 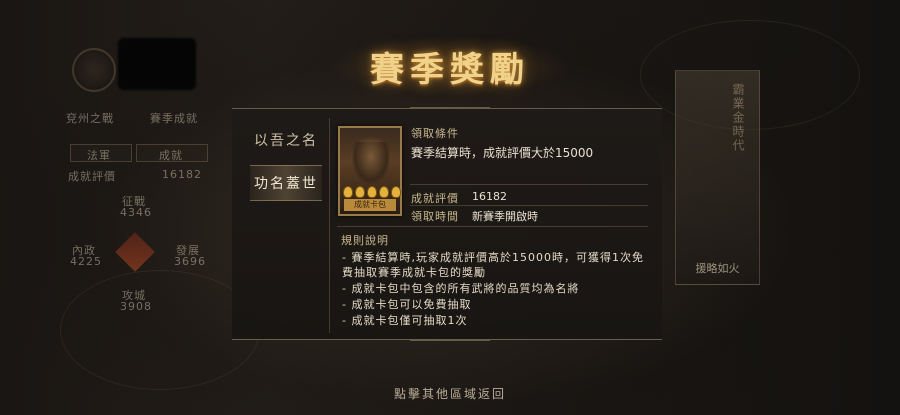 I want to click on card-hero-figure, so click(x=371, y=163).